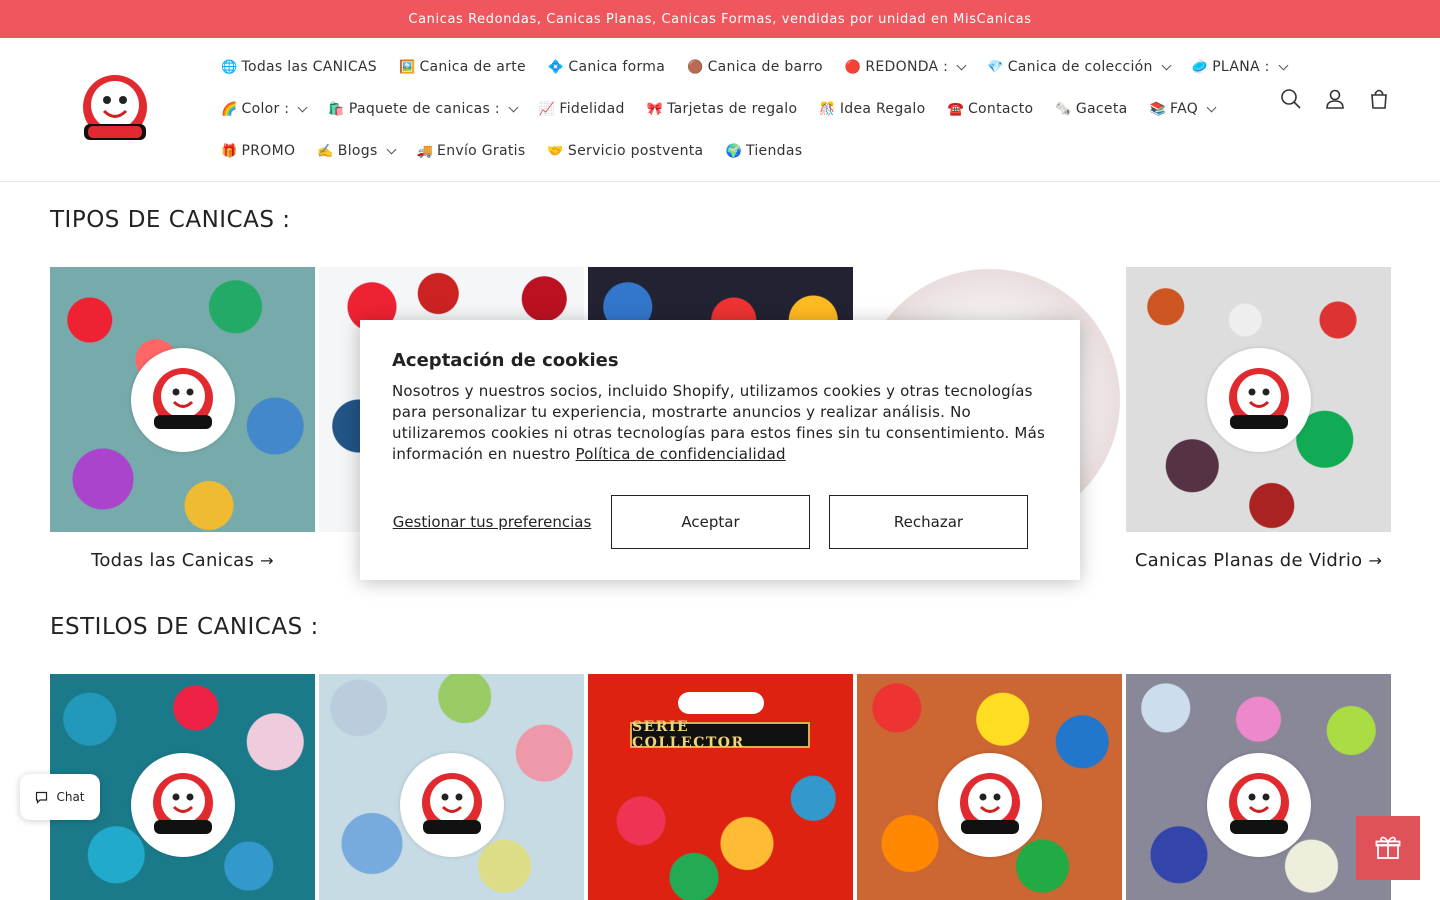 The width and height of the screenshot is (1440, 900). What do you see at coordinates (184, 627) in the screenshot?
I see `section-title-styles: ESTILOS DE CANICAS :` at bounding box center [184, 627].